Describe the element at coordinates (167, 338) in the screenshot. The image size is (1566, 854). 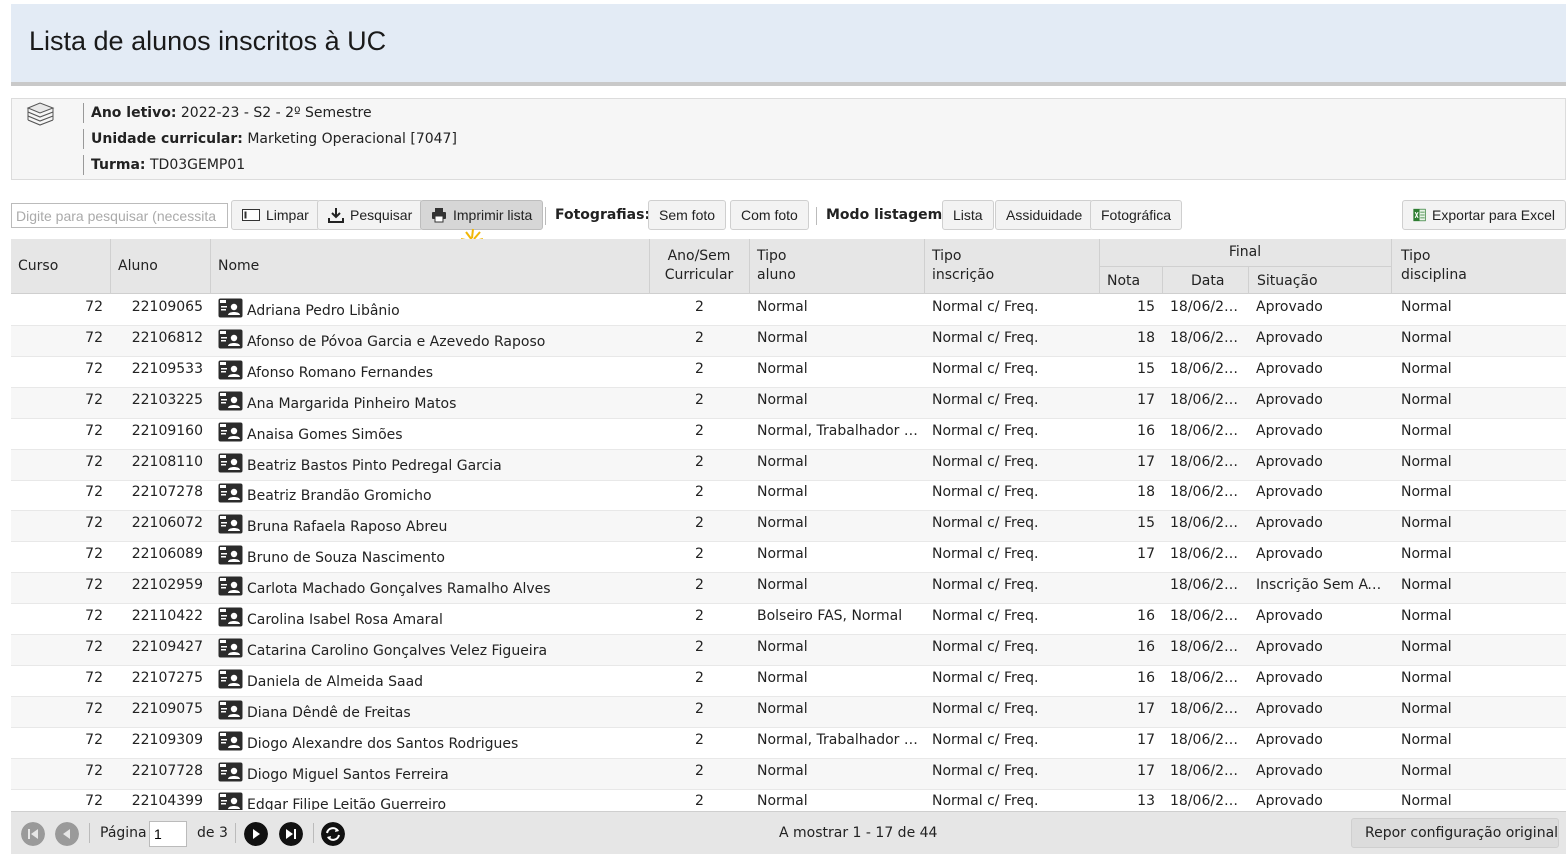
I see `cell-aluno: 22106812` at that location.